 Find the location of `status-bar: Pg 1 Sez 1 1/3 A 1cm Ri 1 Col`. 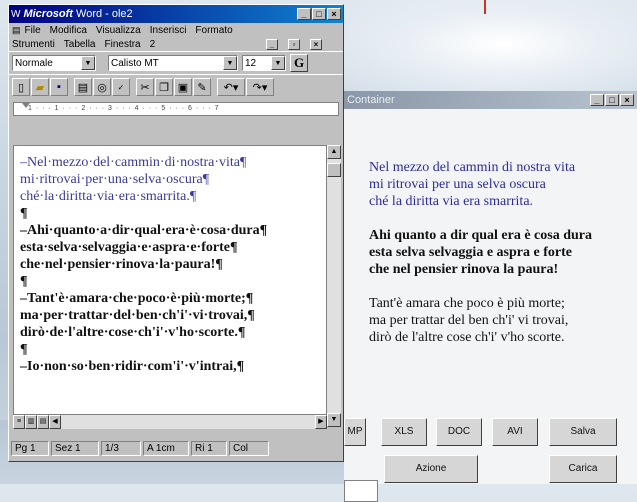

status-bar: Pg 1 Sez 1 1/3 A 1cm Ri 1 Col is located at coordinates (176, 448).